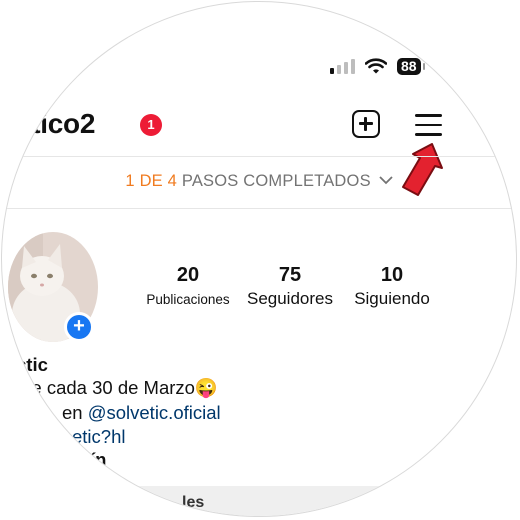 The image size is (520, 520). I want to click on stat-value: 75, so click(290, 275).